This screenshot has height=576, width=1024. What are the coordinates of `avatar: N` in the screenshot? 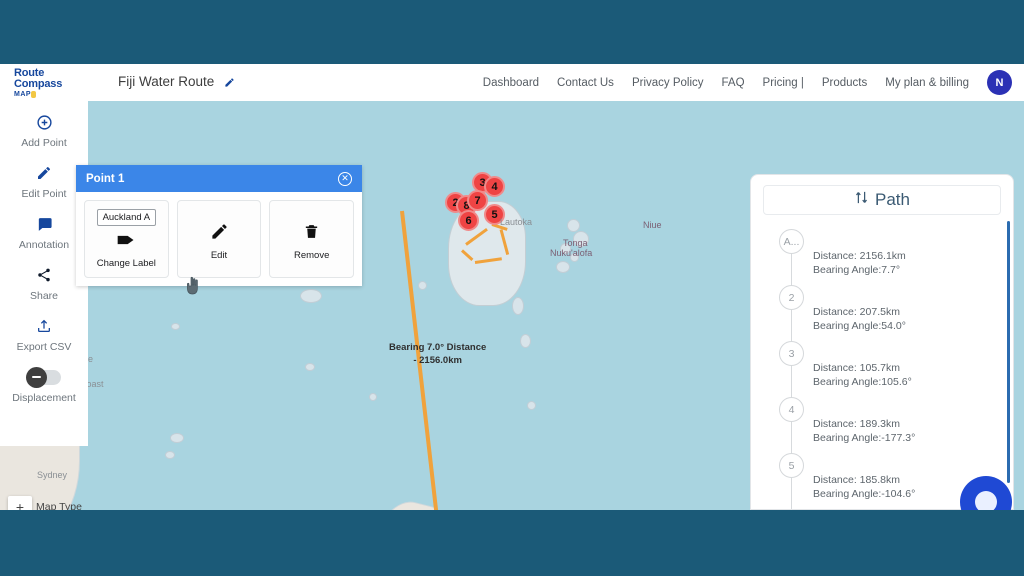 It's located at (999, 82).